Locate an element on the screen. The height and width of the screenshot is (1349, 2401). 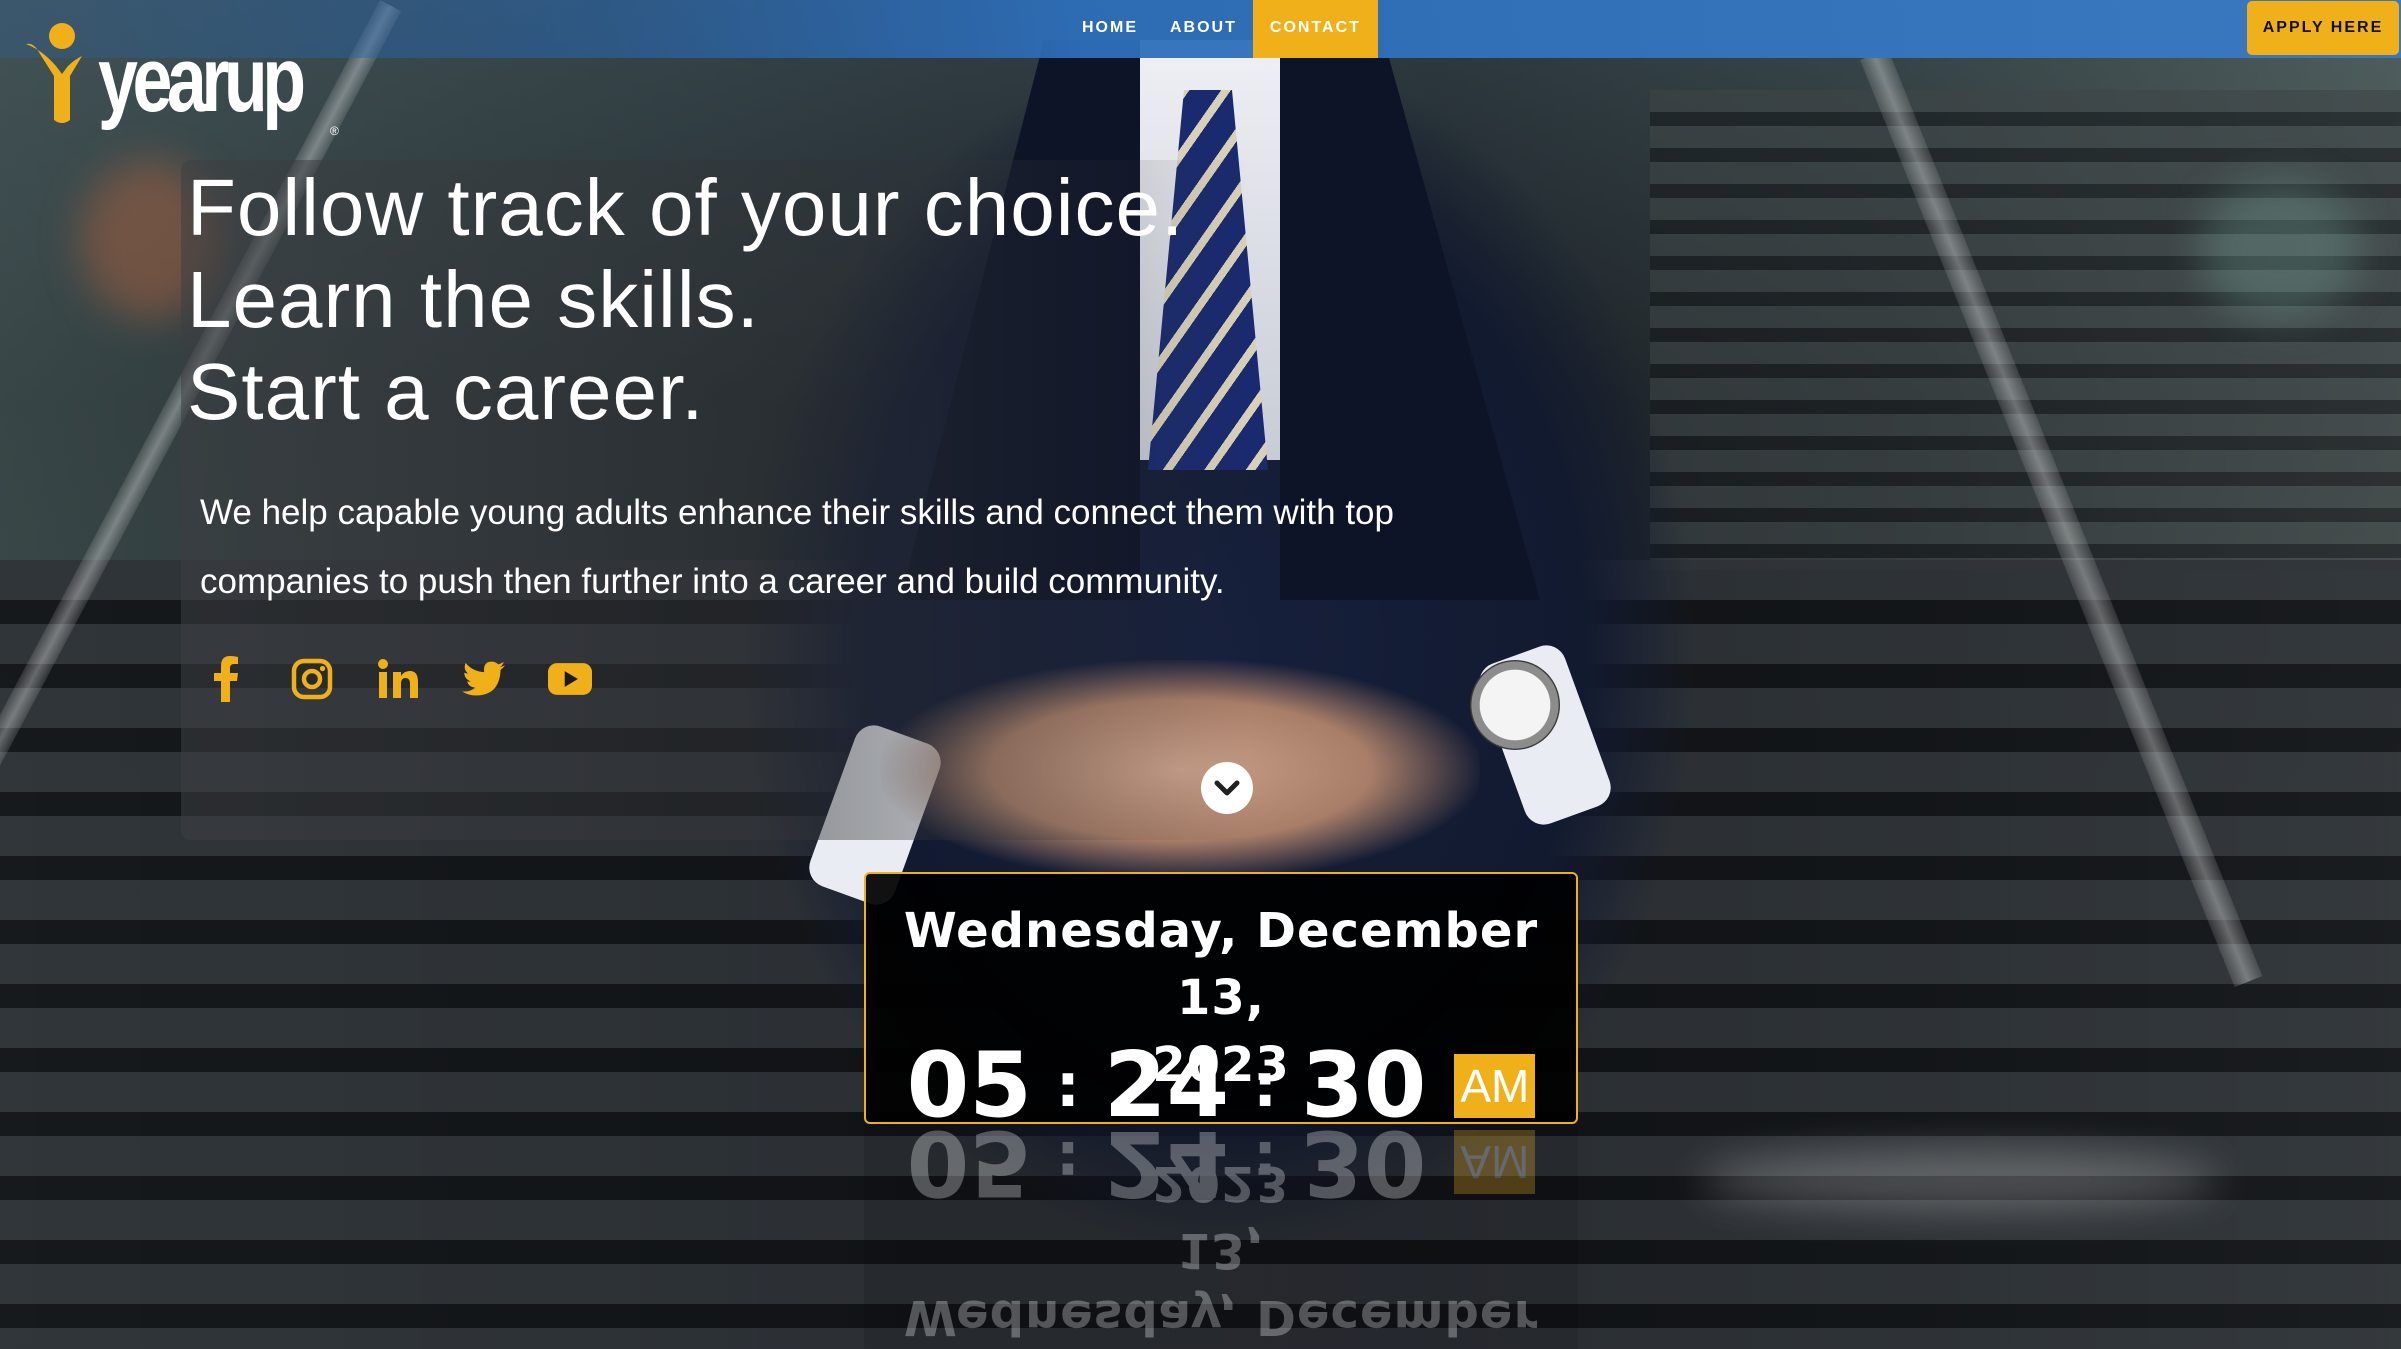
headline-line-1: Follow track of your choice. is located at coordinates (686, 207).